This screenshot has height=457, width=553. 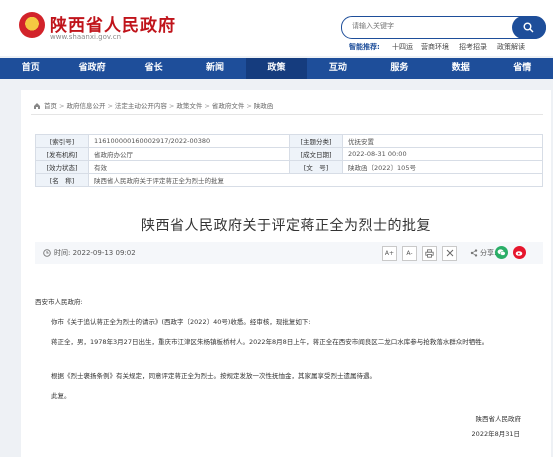 I want to click on nav-item-policy: 政策, so click(x=276, y=68).